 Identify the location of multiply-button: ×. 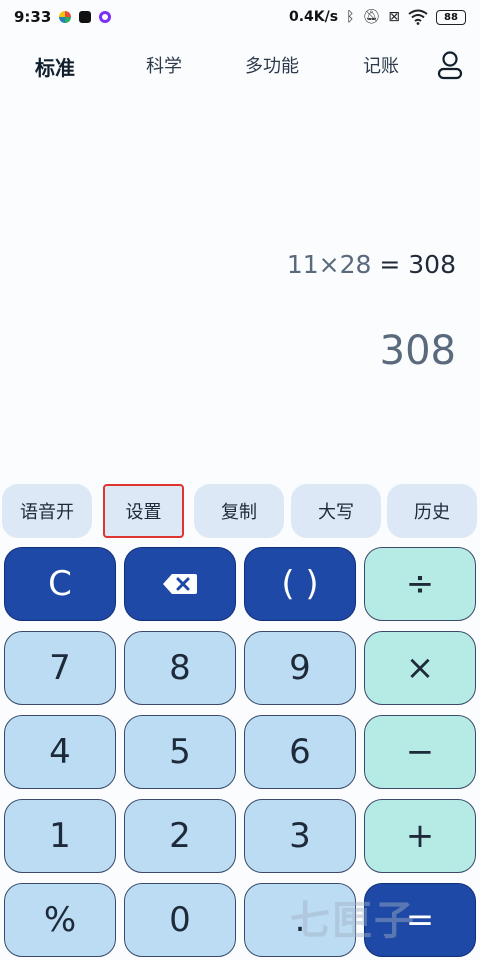
(420, 668).